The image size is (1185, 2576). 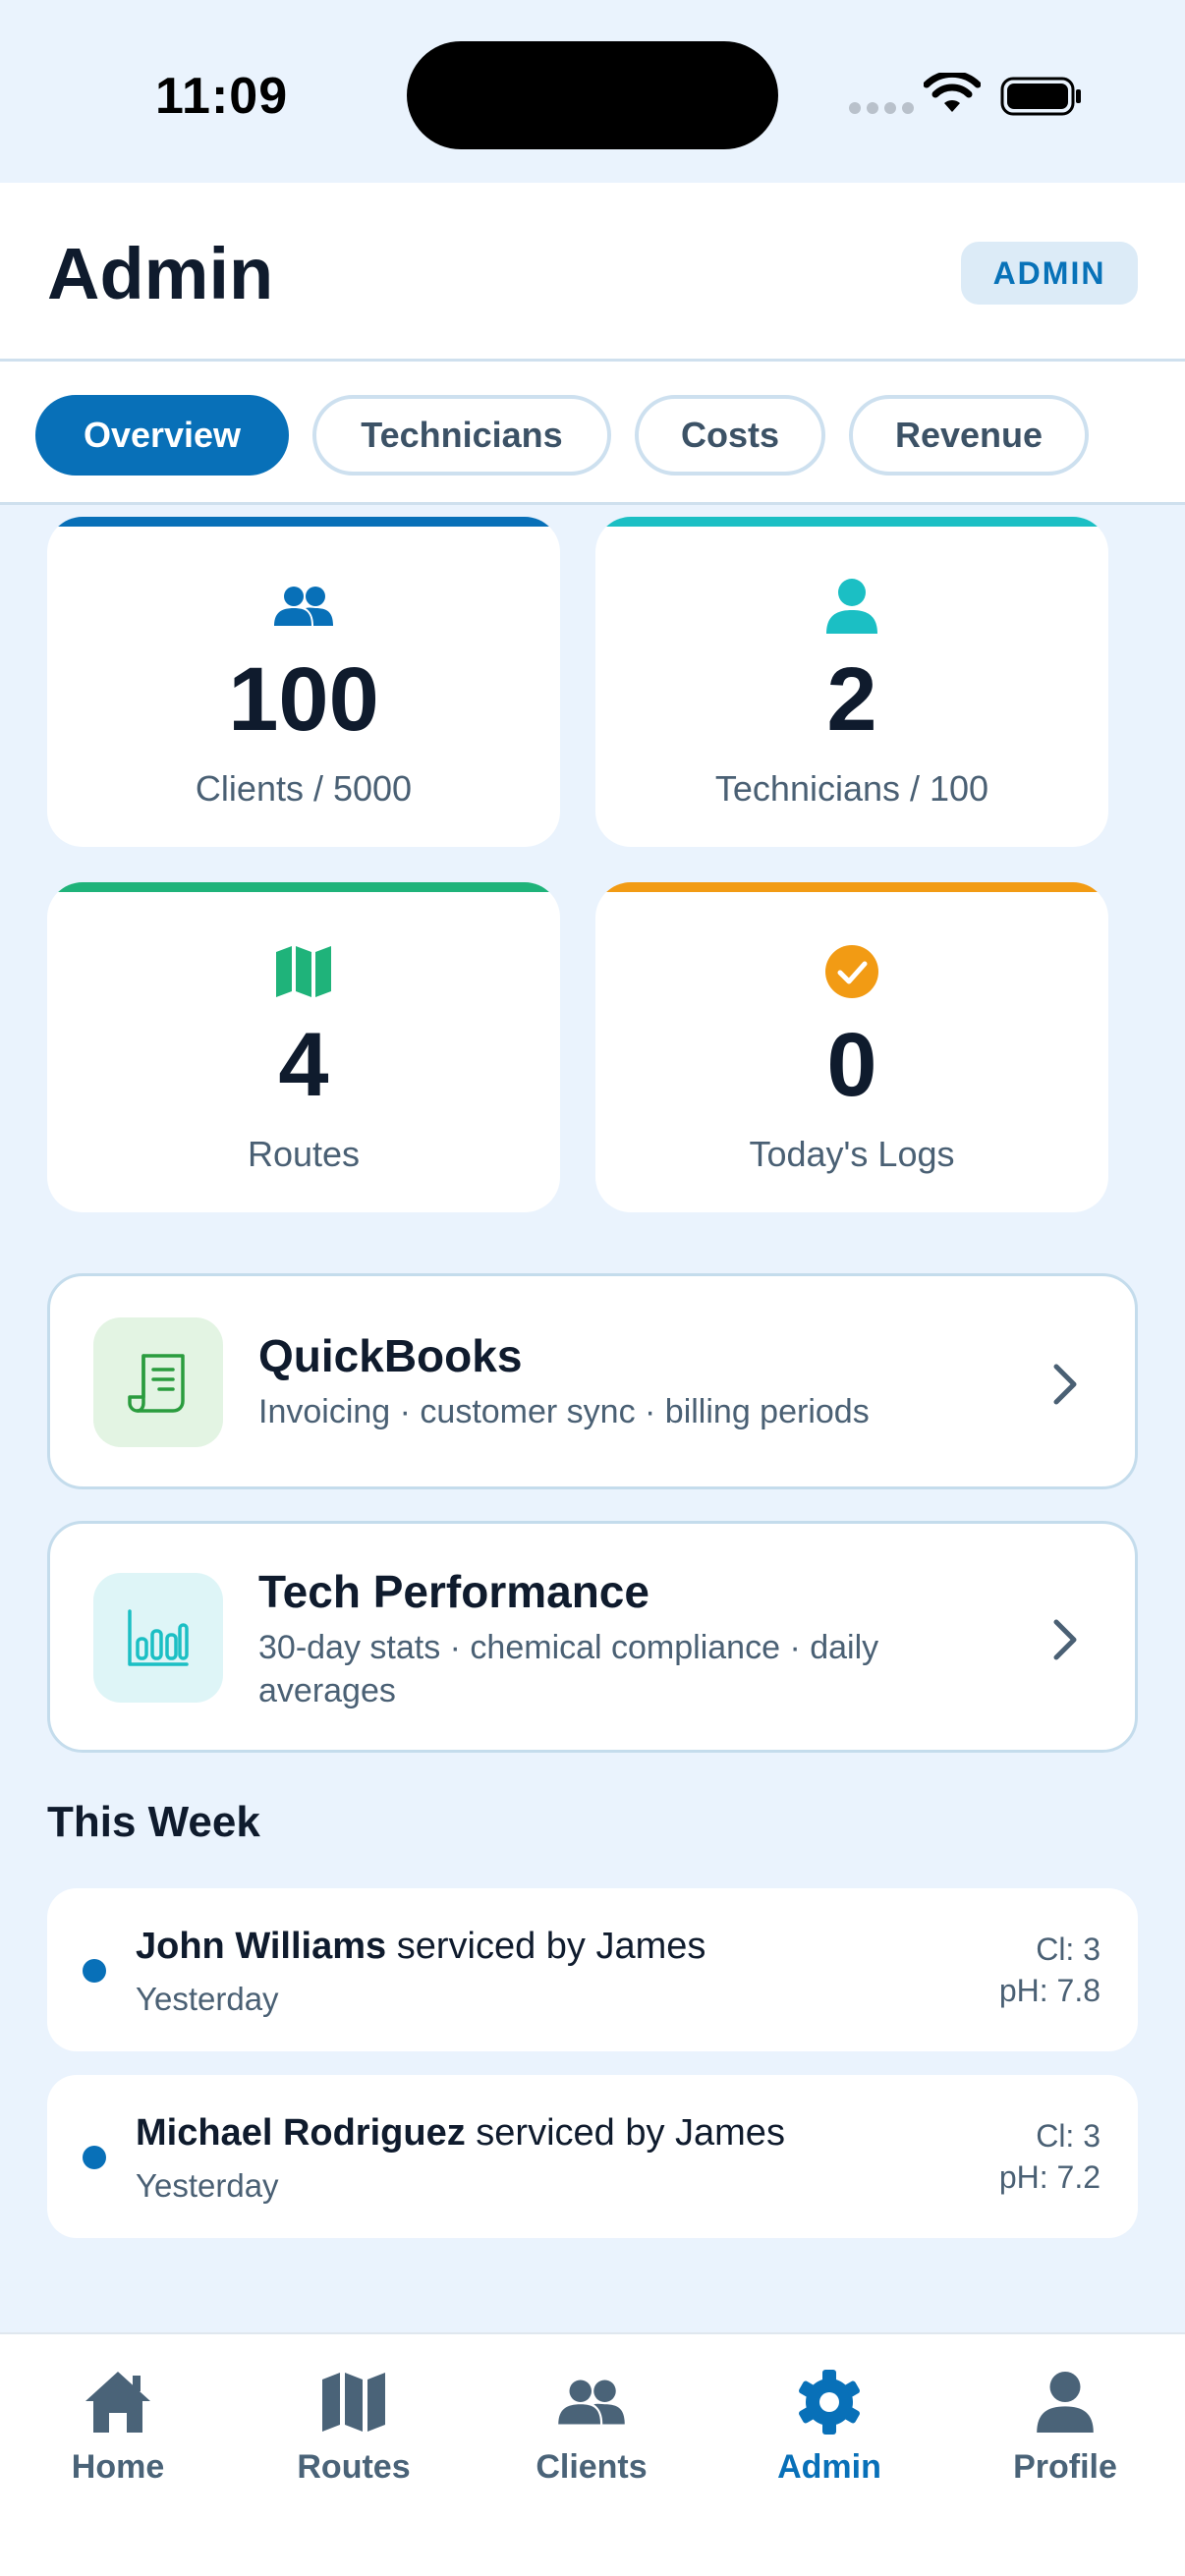 I want to click on client-name: John Williams, so click(x=261, y=1946).